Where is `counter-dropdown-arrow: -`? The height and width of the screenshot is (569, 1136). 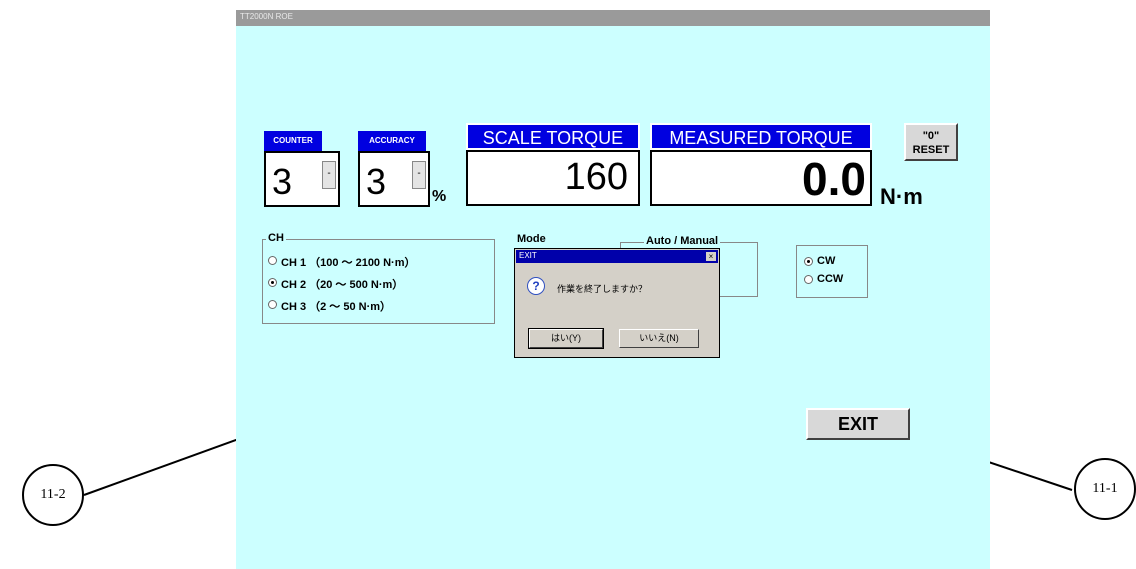 counter-dropdown-arrow: - is located at coordinates (329, 175).